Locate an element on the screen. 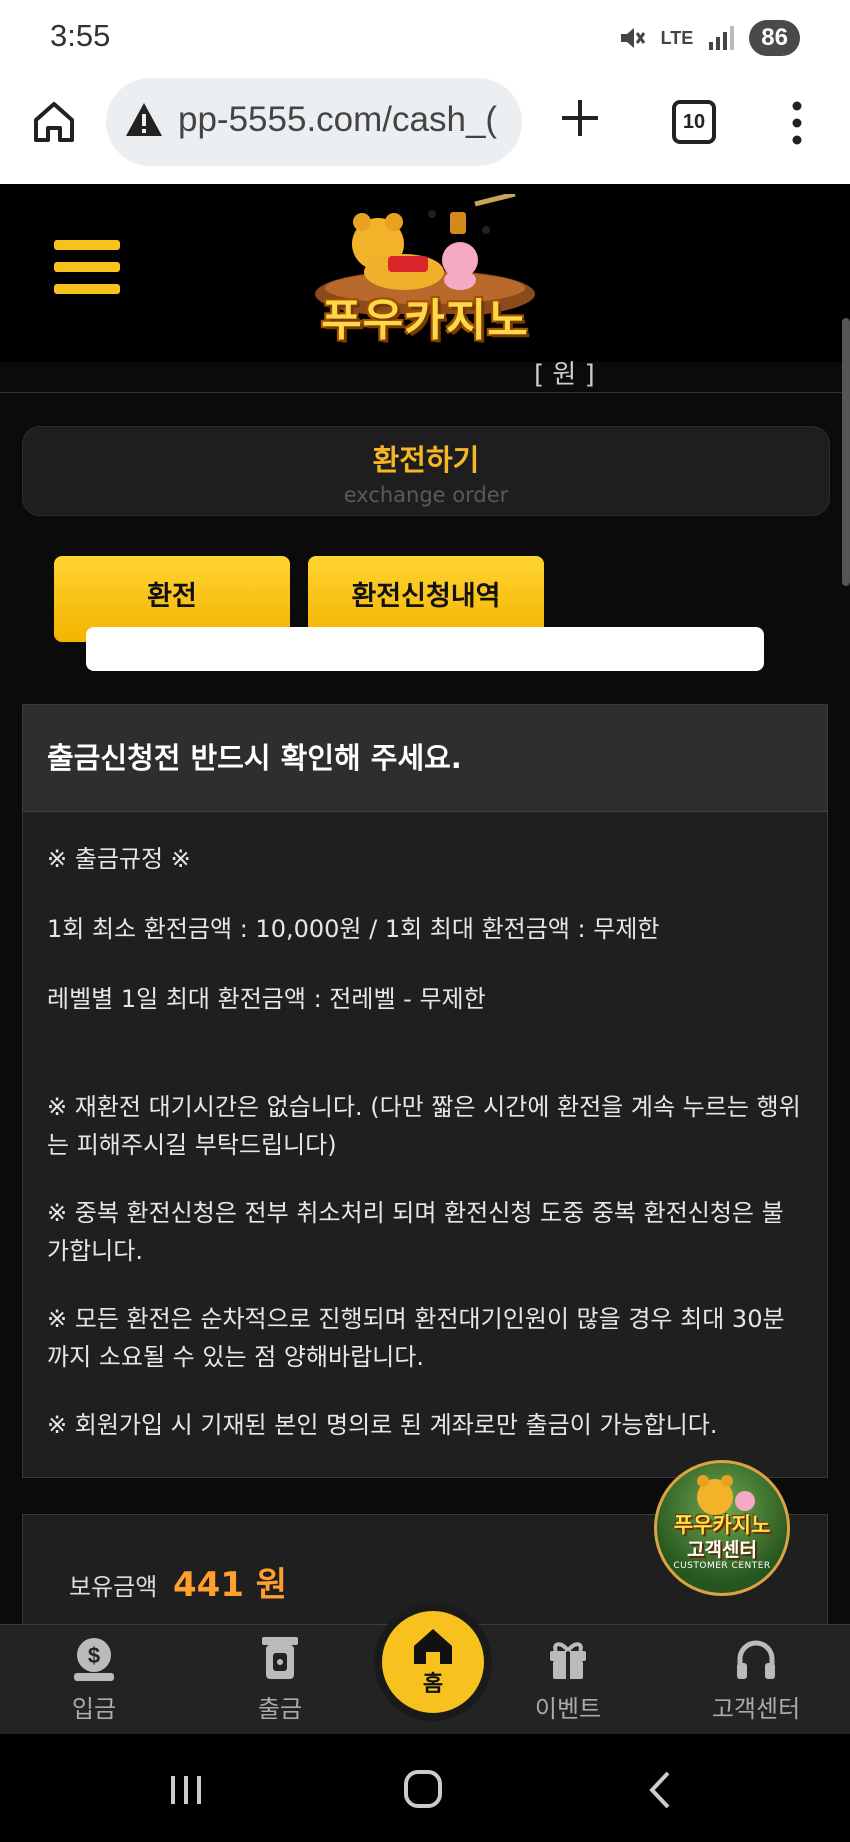 The image size is (850, 1842). mute-icon is located at coordinates (632, 38).